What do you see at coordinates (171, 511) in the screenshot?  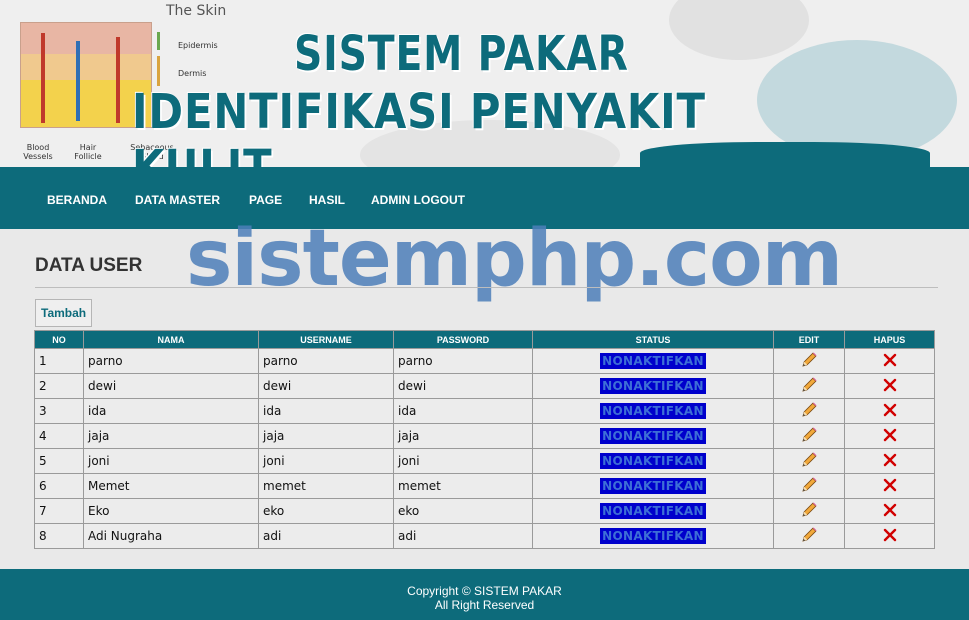 I see `cell-nama: Eko` at bounding box center [171, 511].